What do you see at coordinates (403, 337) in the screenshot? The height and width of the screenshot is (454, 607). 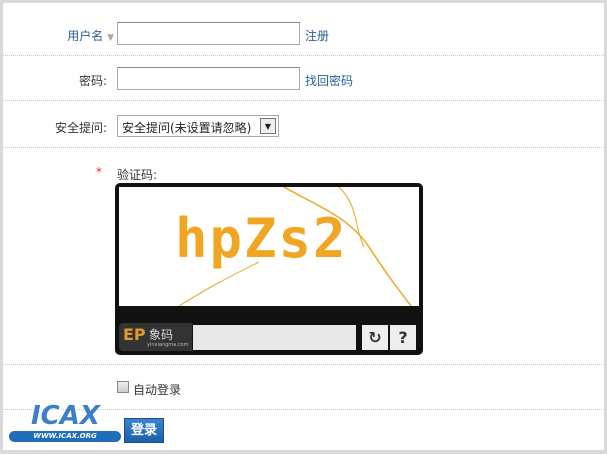 I see `help-button: ?` at bounding box center [403, 337].